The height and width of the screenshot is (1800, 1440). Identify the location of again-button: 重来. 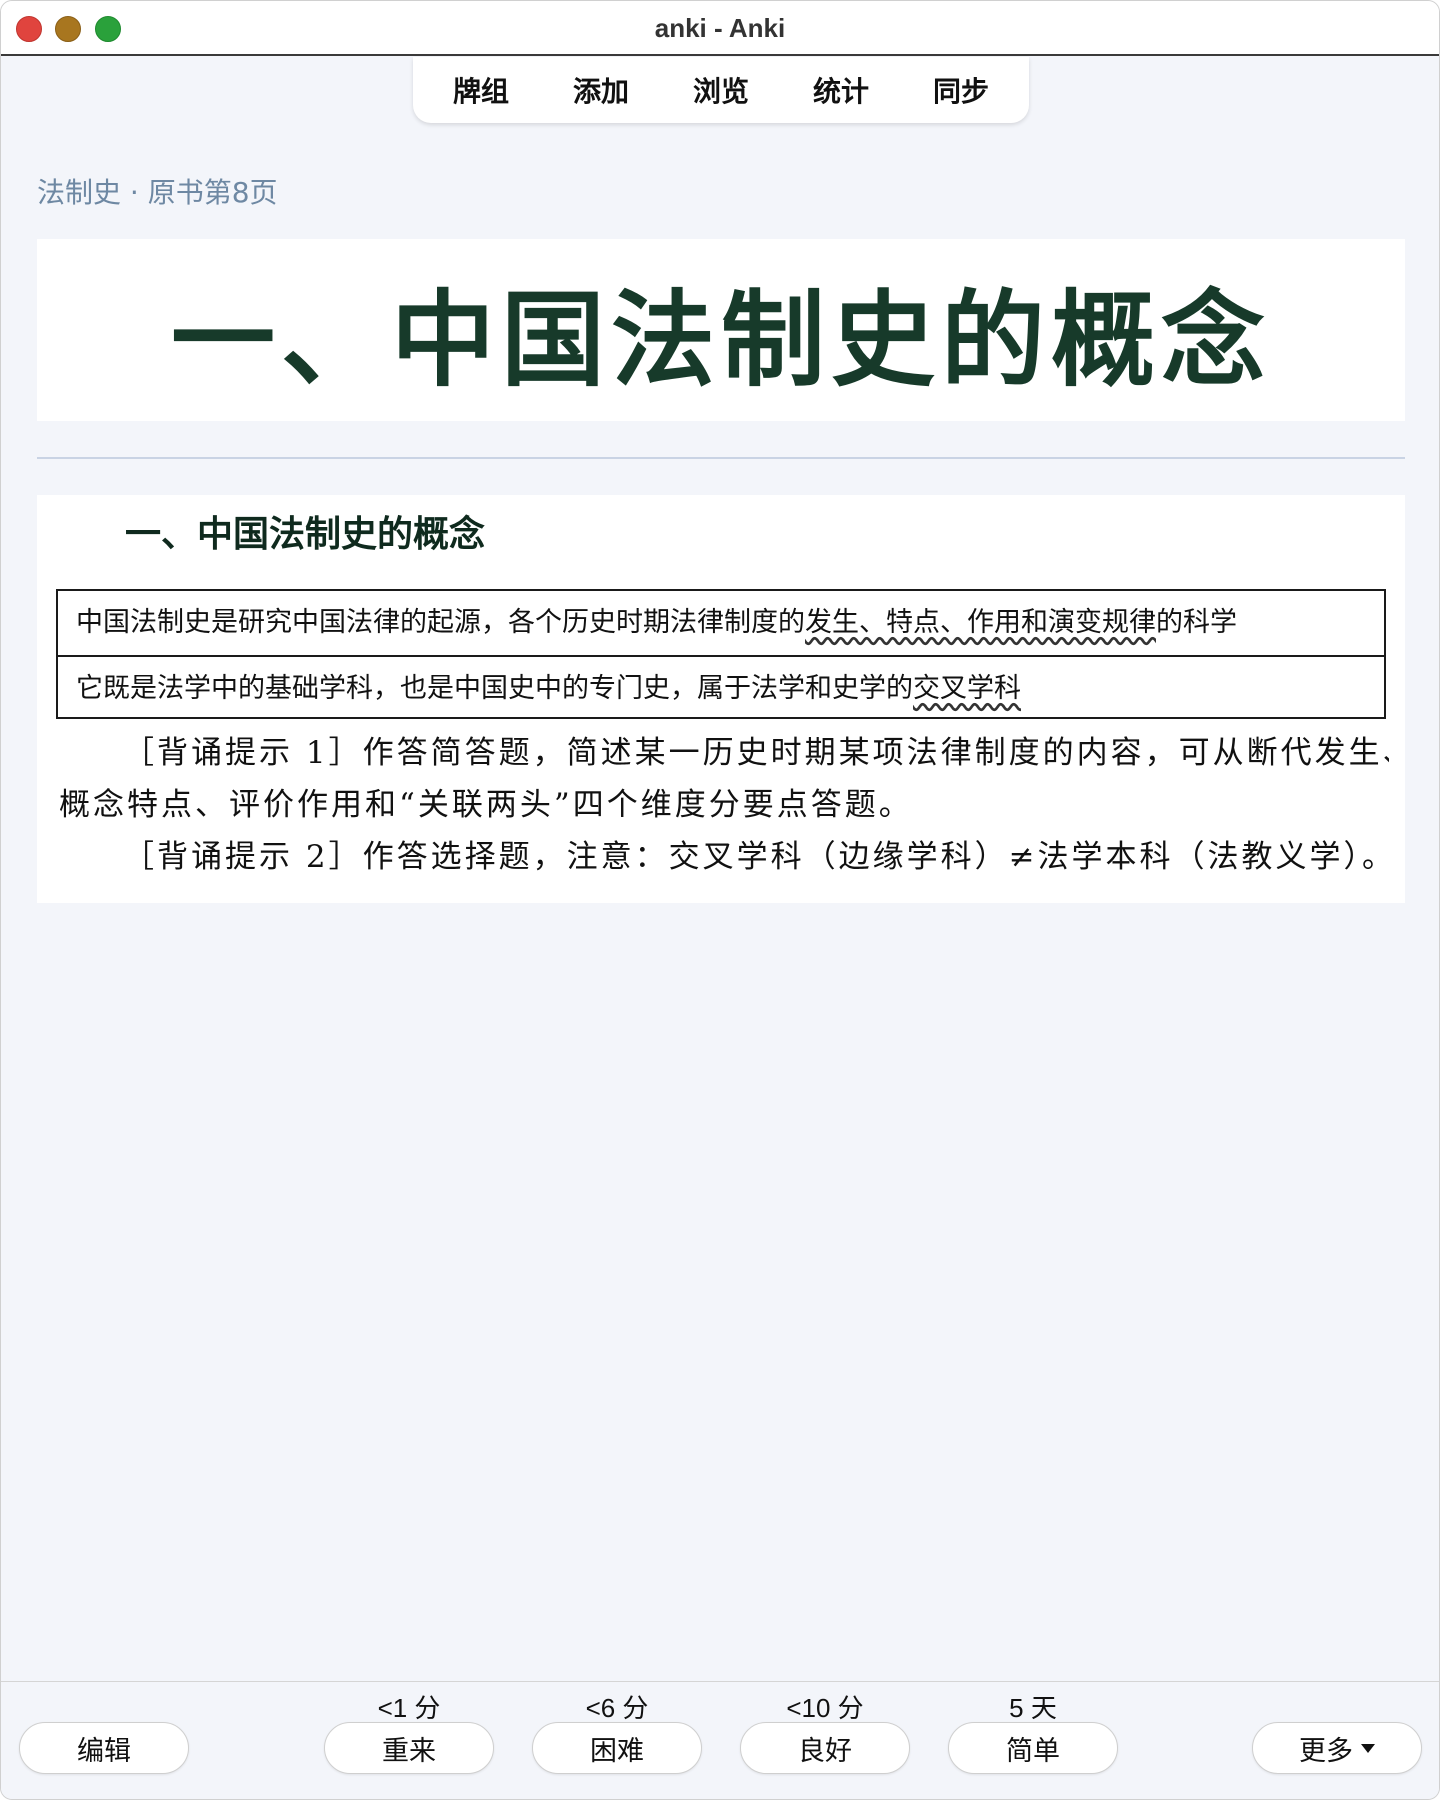
(409, 1748).